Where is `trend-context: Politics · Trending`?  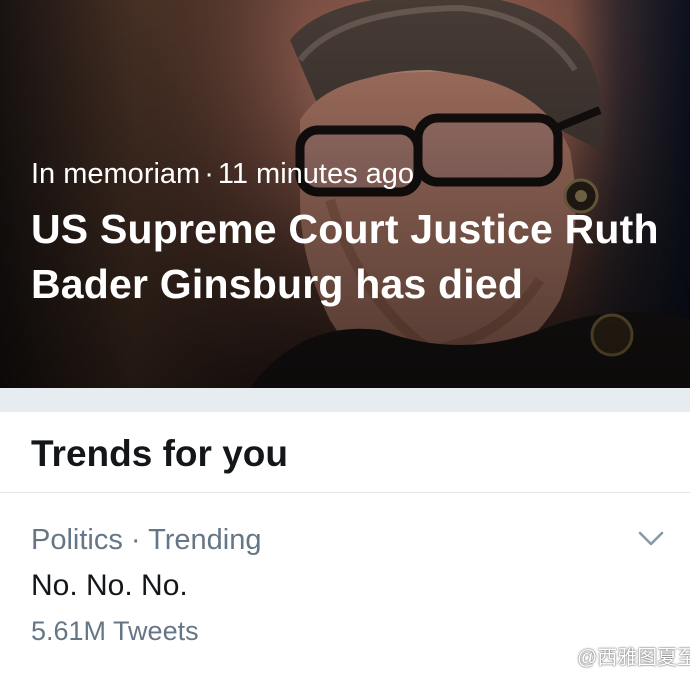
trend-context: Politics · Trending is located at coordinates (146, 540).